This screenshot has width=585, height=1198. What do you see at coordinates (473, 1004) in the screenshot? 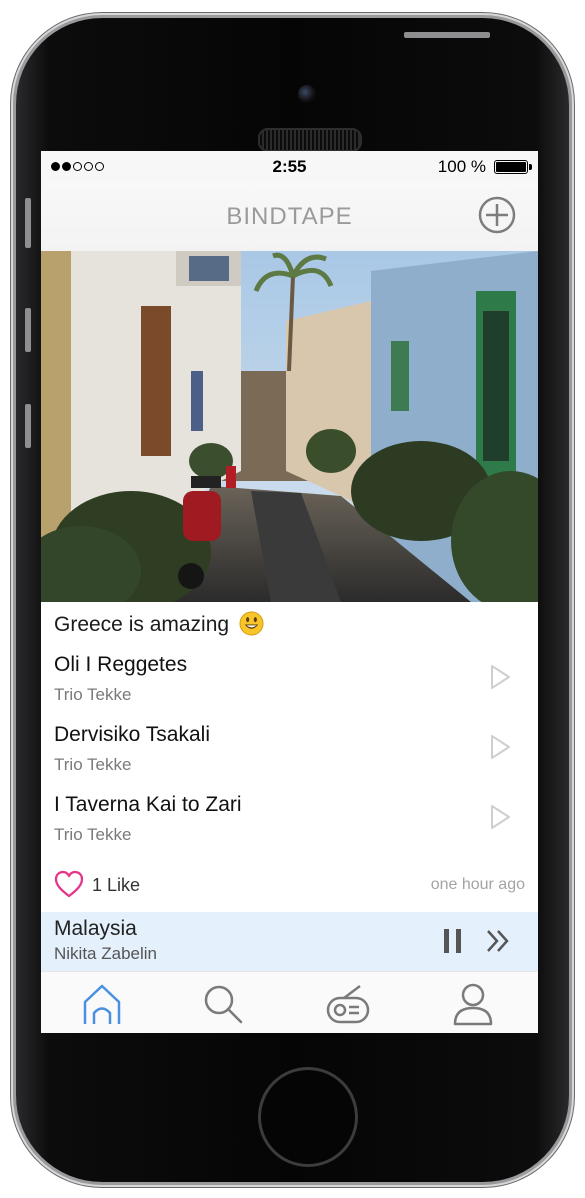
I see `profile-icon` at bounding box center [473, 1004].